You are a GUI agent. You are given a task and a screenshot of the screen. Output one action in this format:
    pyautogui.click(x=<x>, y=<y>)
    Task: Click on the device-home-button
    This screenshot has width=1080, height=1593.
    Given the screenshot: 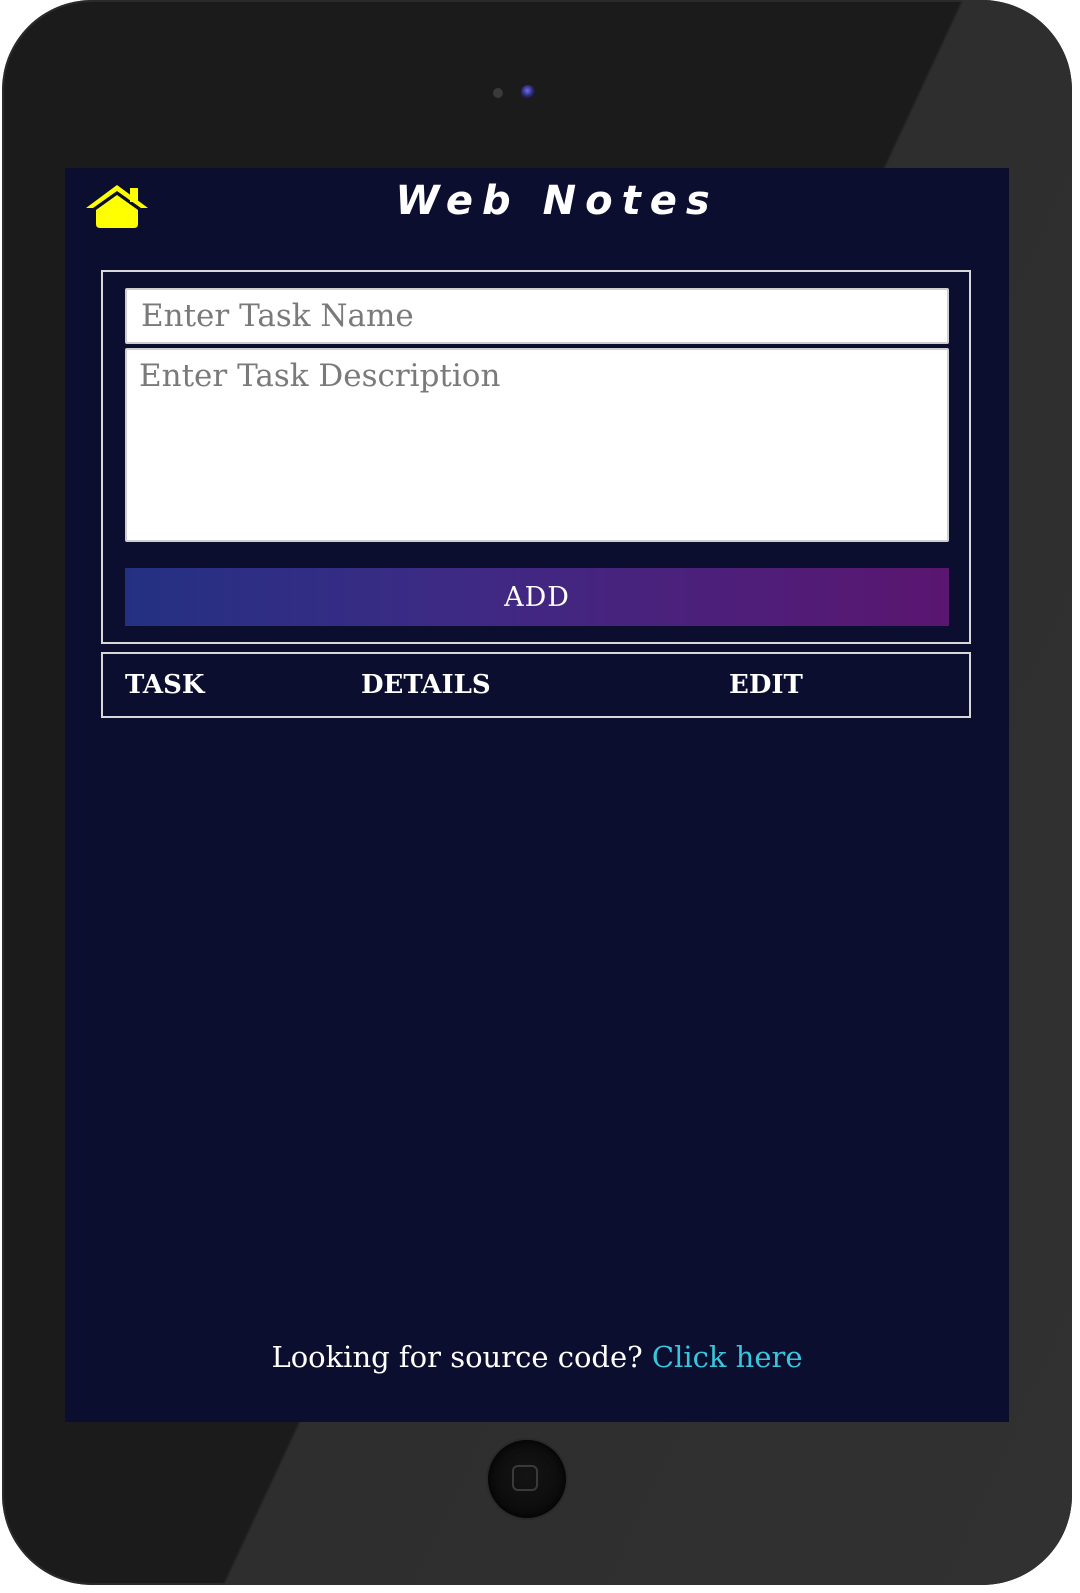 What is the action you would take?
    pyautogui.click(x=527, y=1479)
    